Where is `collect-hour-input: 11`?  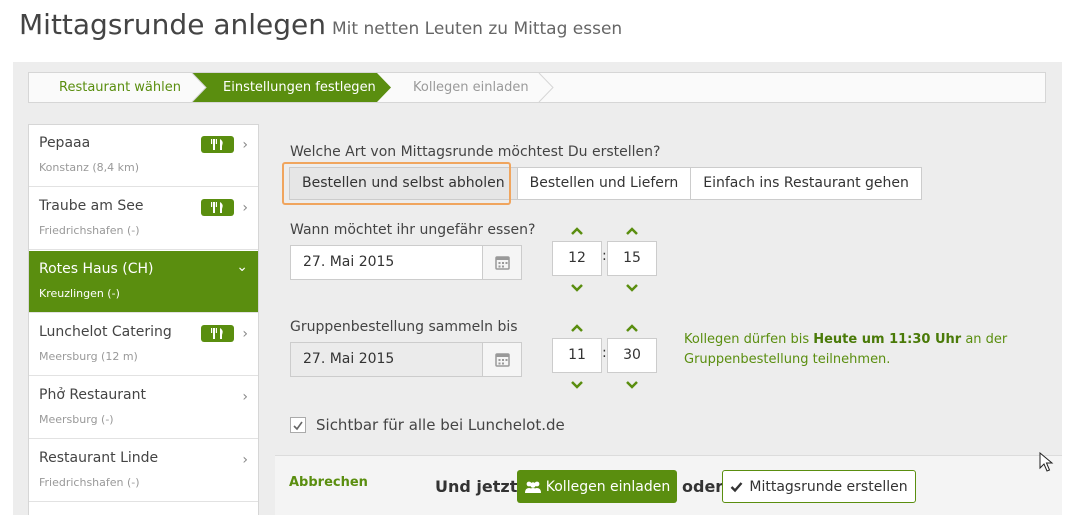 collect-hour-input: 11 is located at coordinates (577, 355).